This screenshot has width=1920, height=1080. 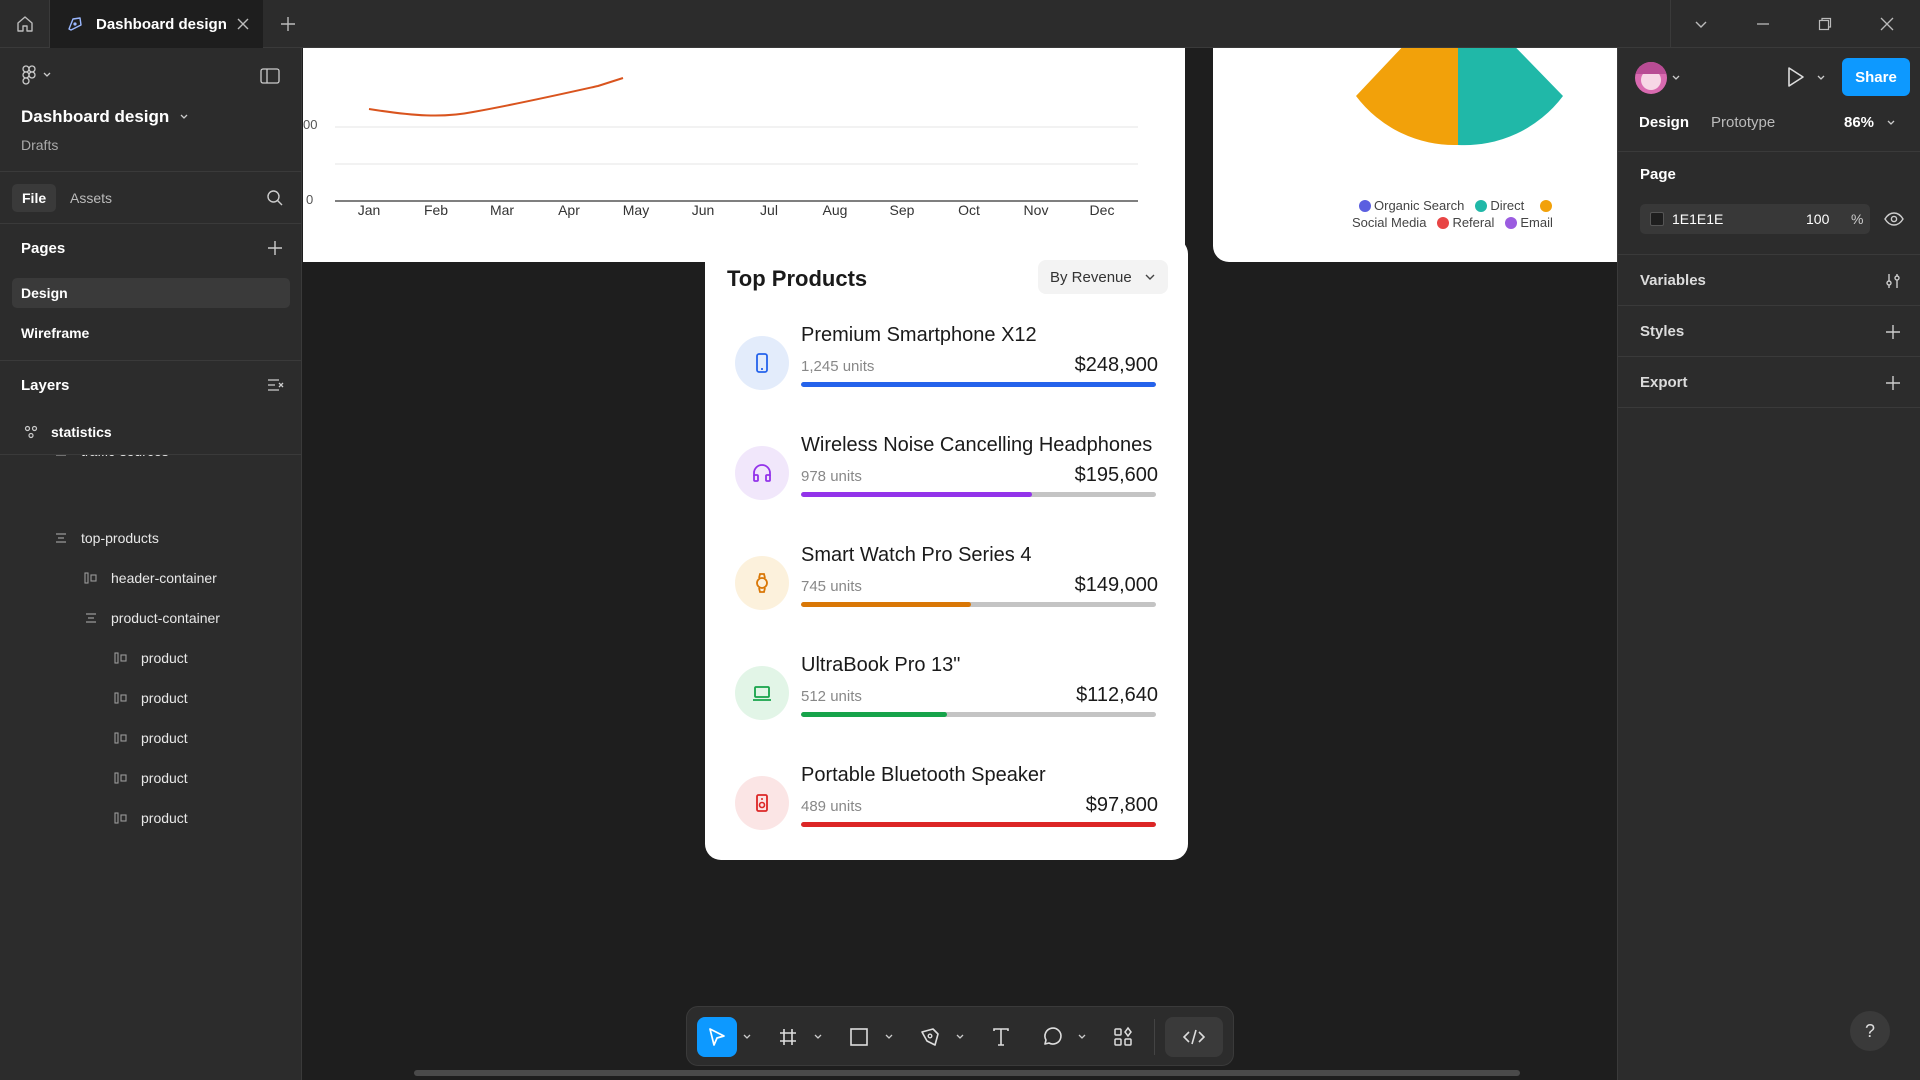 I want to click on color-swatch, so click(x=1657, y=219).